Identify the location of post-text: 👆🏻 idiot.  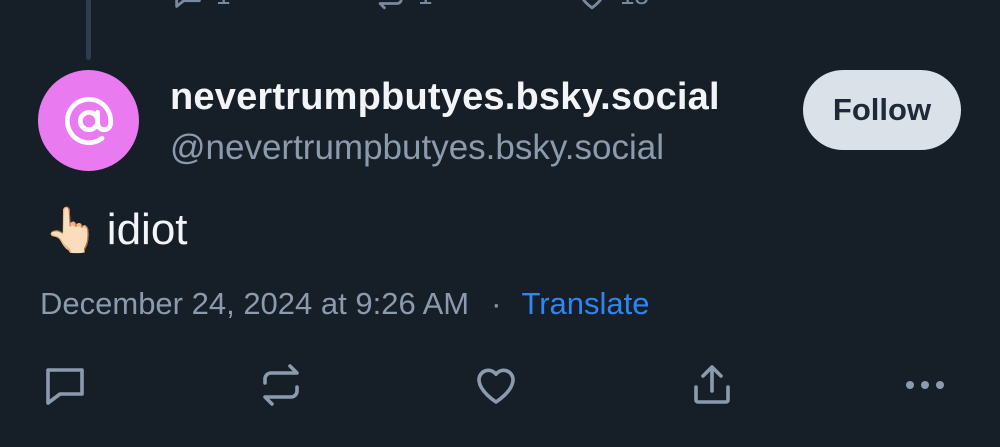
(116, 230).